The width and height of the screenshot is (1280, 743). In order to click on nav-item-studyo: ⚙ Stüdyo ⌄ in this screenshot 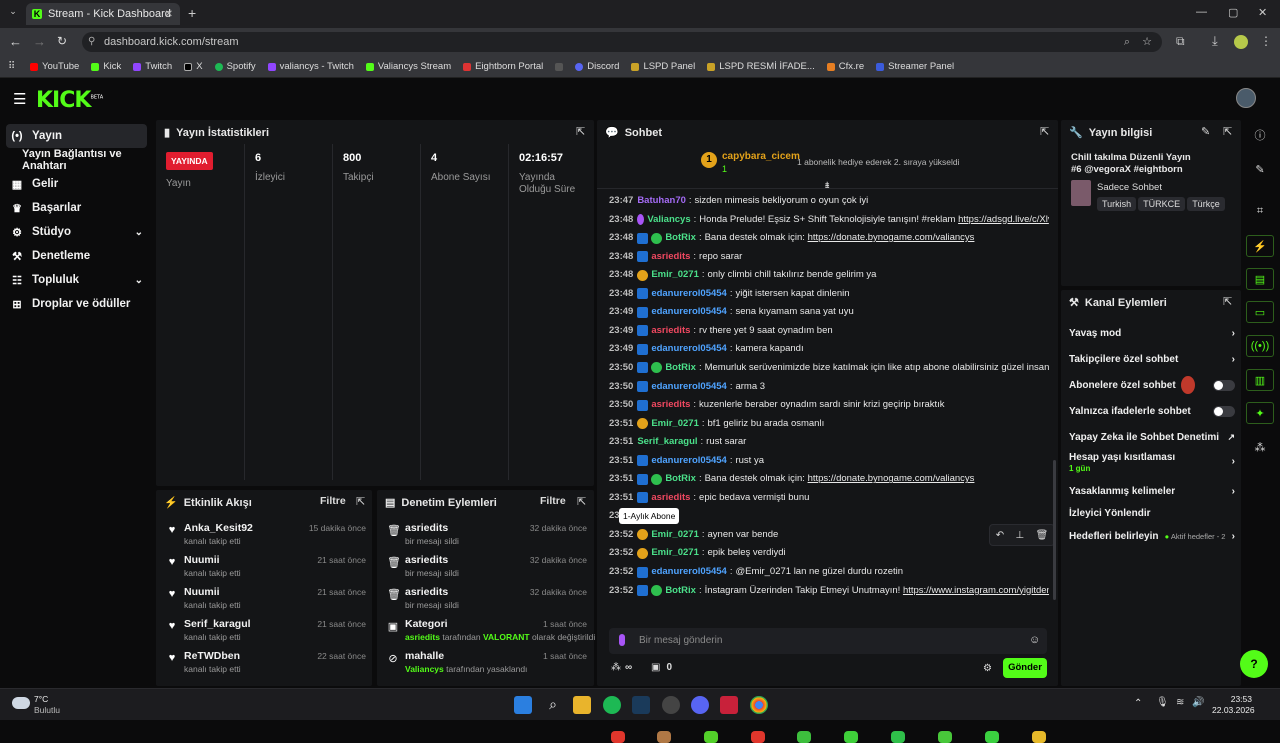, I will do `click(77, 232)`.